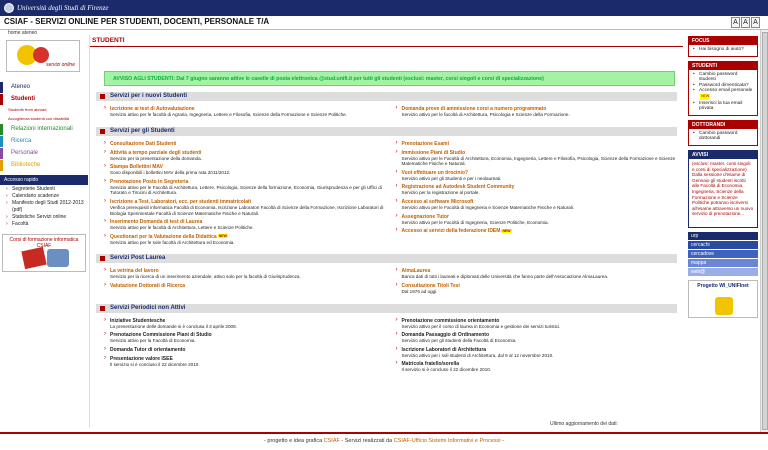  What do you see at coordinates (724, 306) in the screenshot?
I see `wifi-icon` at bounding box center [724, 306].